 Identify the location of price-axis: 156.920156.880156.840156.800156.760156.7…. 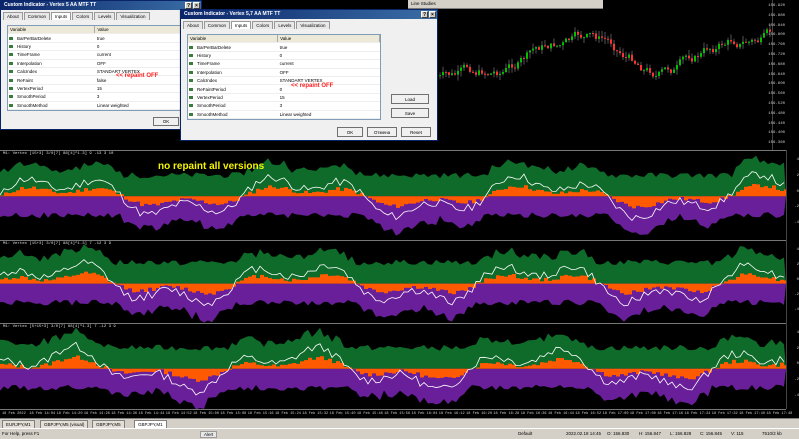
(779, 75).